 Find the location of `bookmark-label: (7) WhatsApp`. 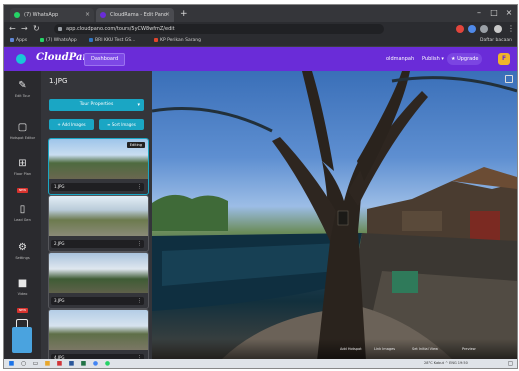

bookmark-label: (7) WhatsApp is located at coordinates (61, 40).